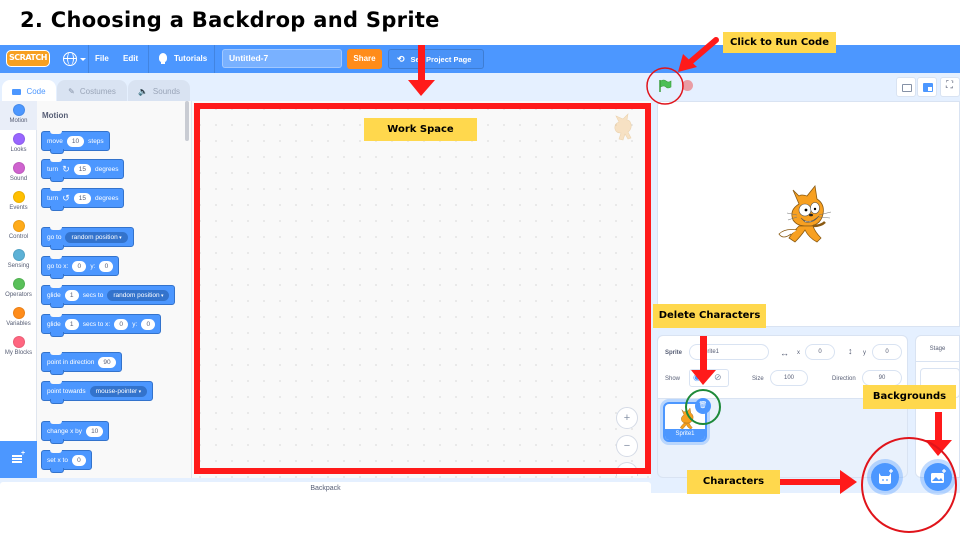  Describe the element at coordinates (685, 434) in the screenshot. I see `sprite-tile-name: Sprite1` at that location.